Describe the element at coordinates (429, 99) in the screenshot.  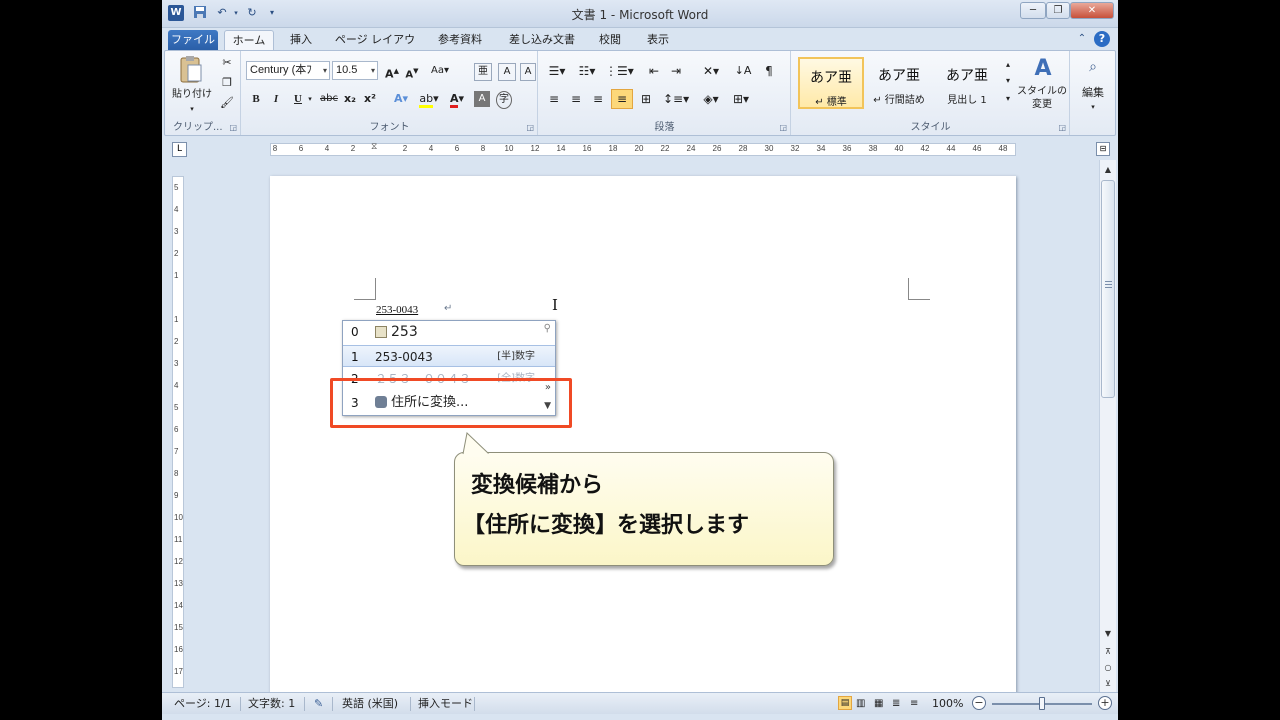
I see `highlight-color-icon: ab▾` at that location.